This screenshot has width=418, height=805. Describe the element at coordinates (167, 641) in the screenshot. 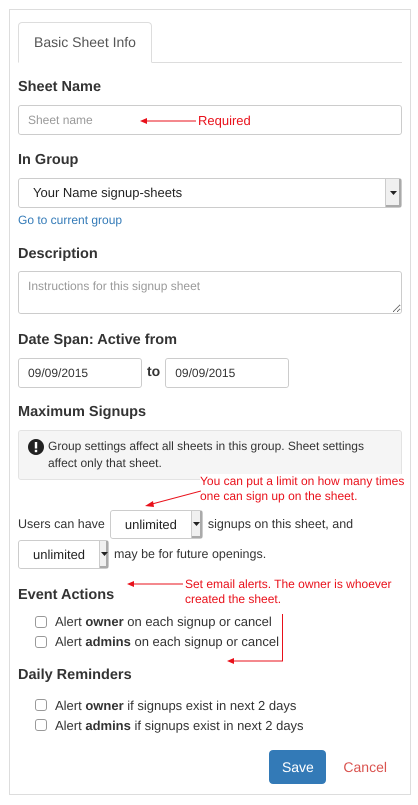

I see `checkbox-label: Alert admins on each signup or cancel` at that location.